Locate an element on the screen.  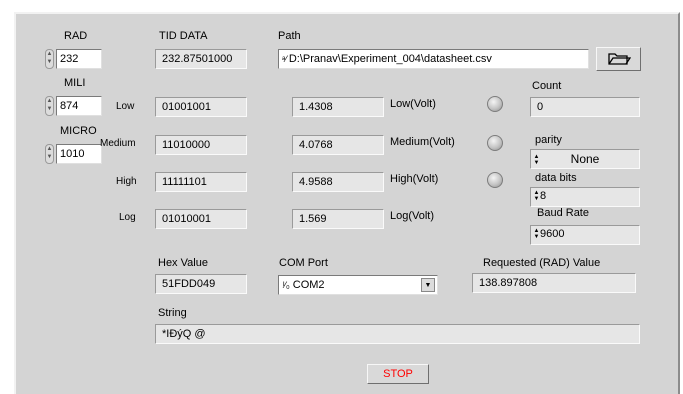
medium-volt-value: 4.0768 is located at coordinates (338, 145).